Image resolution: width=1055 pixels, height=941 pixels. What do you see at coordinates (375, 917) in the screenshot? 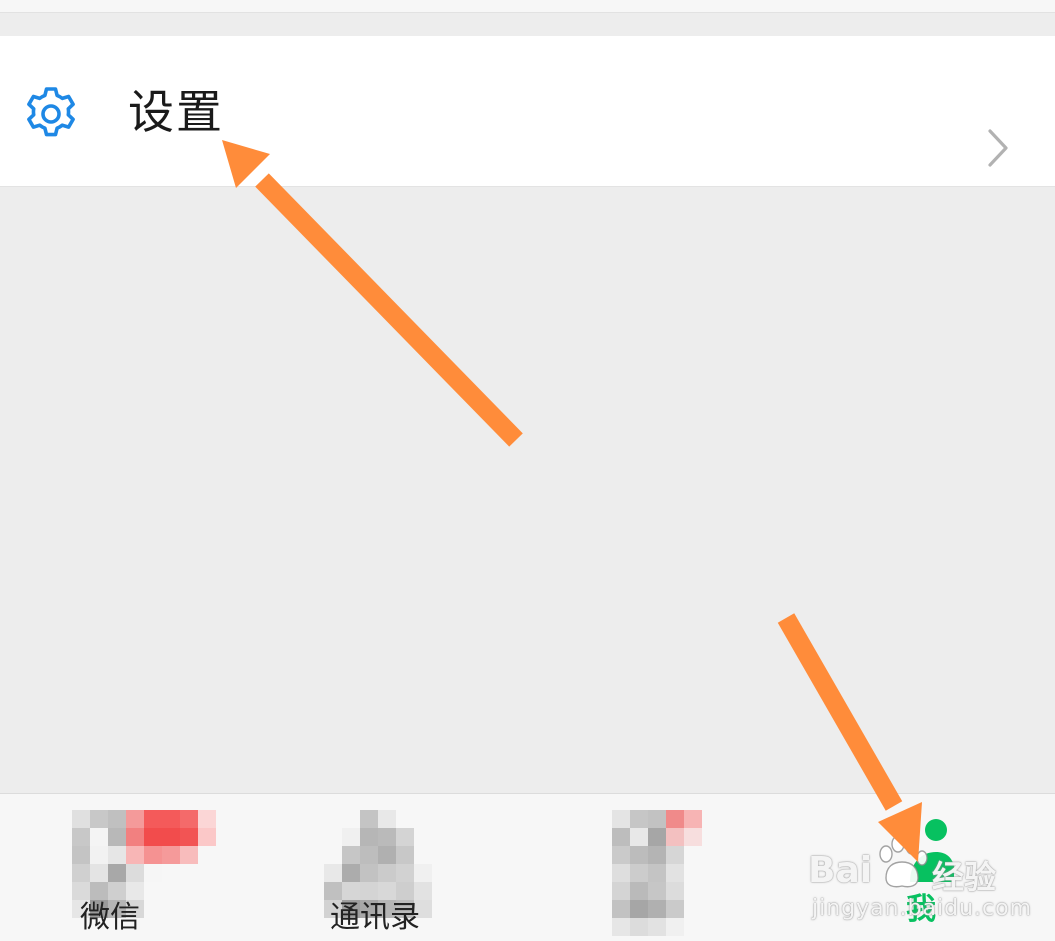
I see `tab-label-contacts: 通讯录` at bounding box center [375, 917].